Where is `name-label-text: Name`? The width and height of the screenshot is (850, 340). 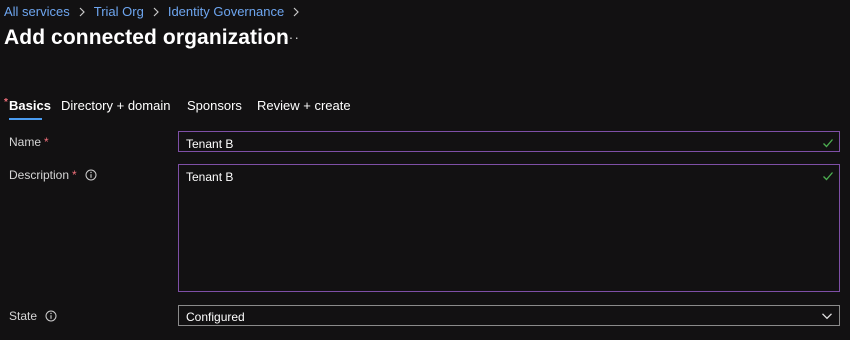 name-label-text: Name is located at coordinates (25, 142).